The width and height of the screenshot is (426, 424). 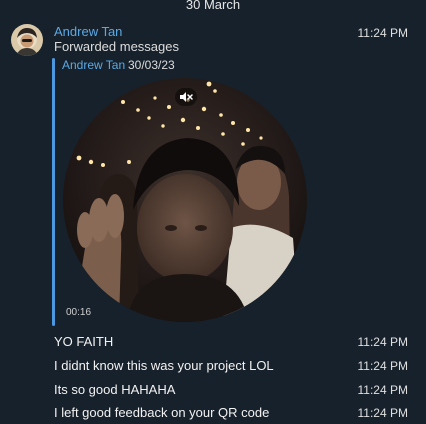 What do you see at coordinates (84, 341) in the screenshot?
I see `message-text: YO FAITH` at bounding box center [84, 341].